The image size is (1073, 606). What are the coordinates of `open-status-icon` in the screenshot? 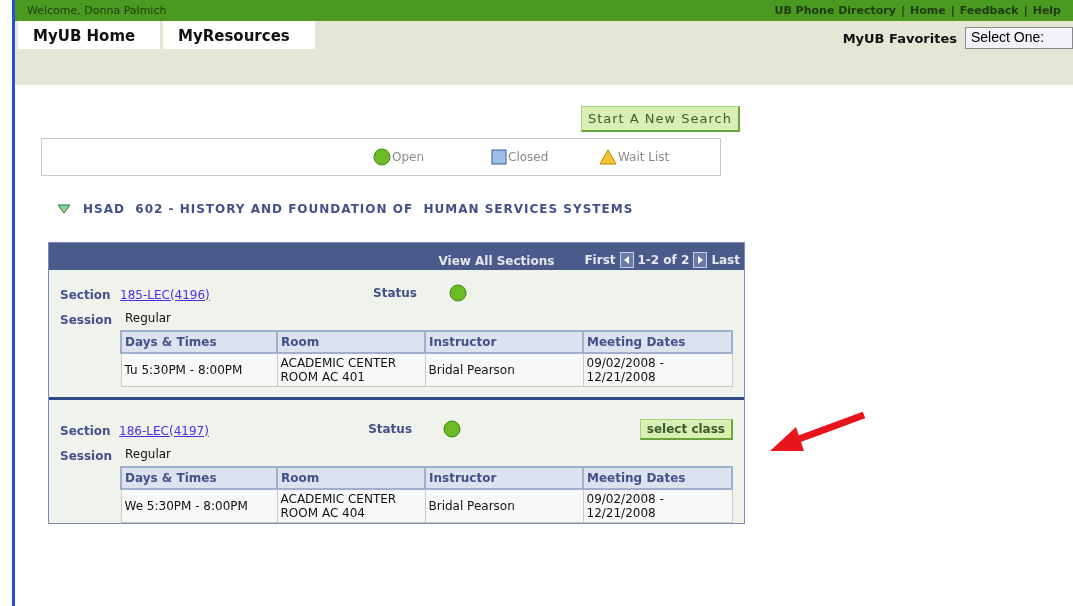 It's located at (382, 157).